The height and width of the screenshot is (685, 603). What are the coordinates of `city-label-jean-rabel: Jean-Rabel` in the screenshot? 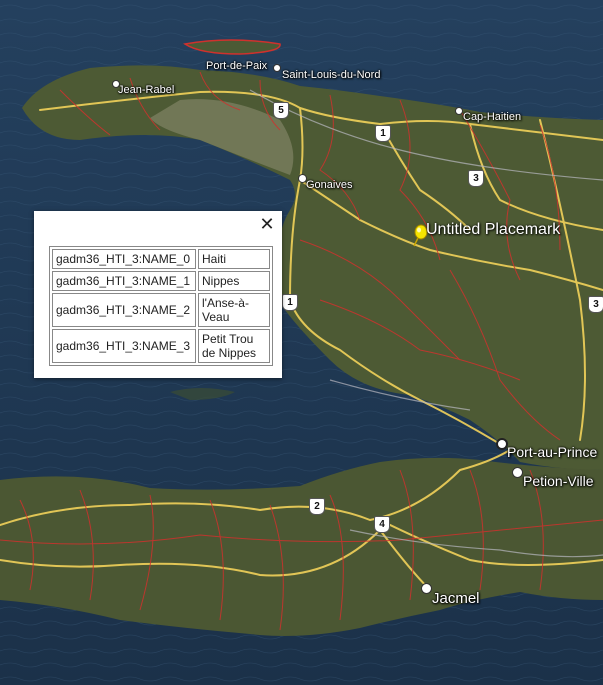 It's located at (146, 90).